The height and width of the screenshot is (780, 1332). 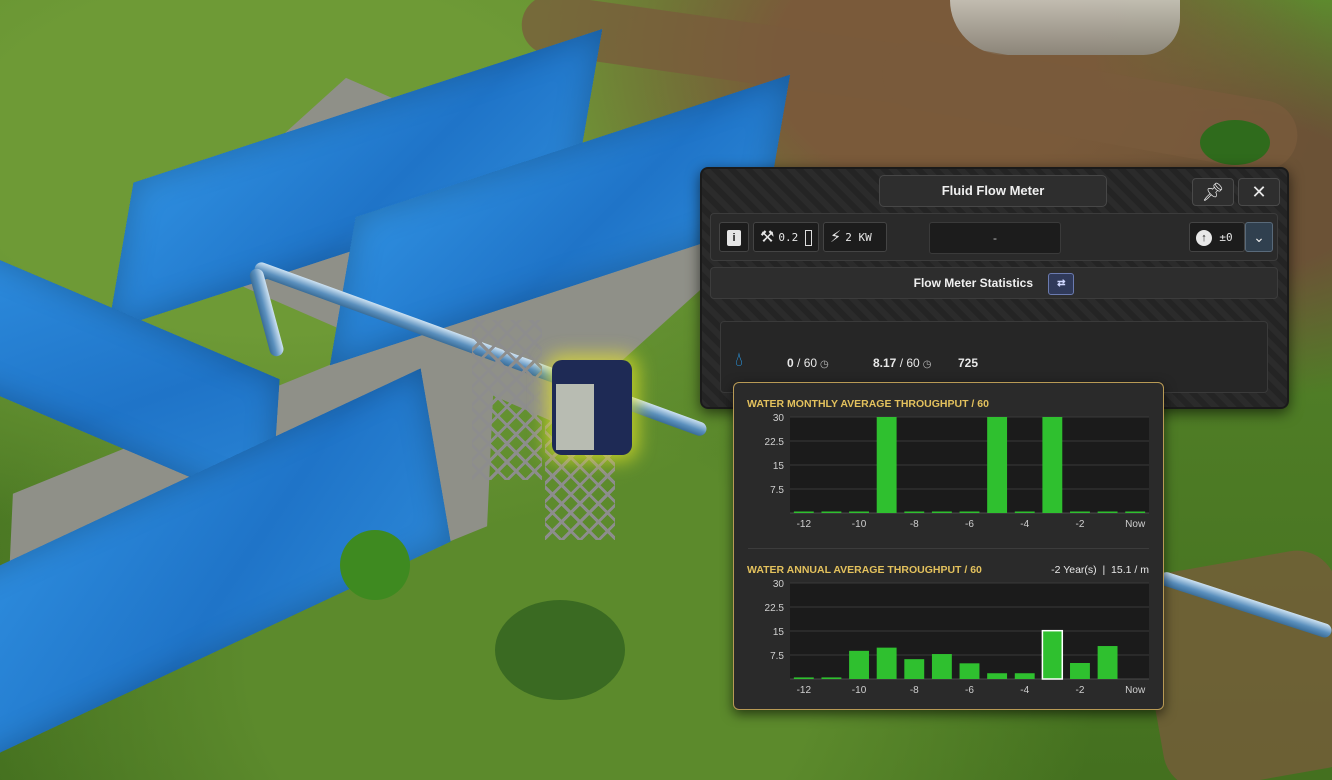 What do you see at coordinates (973, 283) in the screenshot?
I see `section-title: Flow Meter Statistics` at bounding box center [973, 283].